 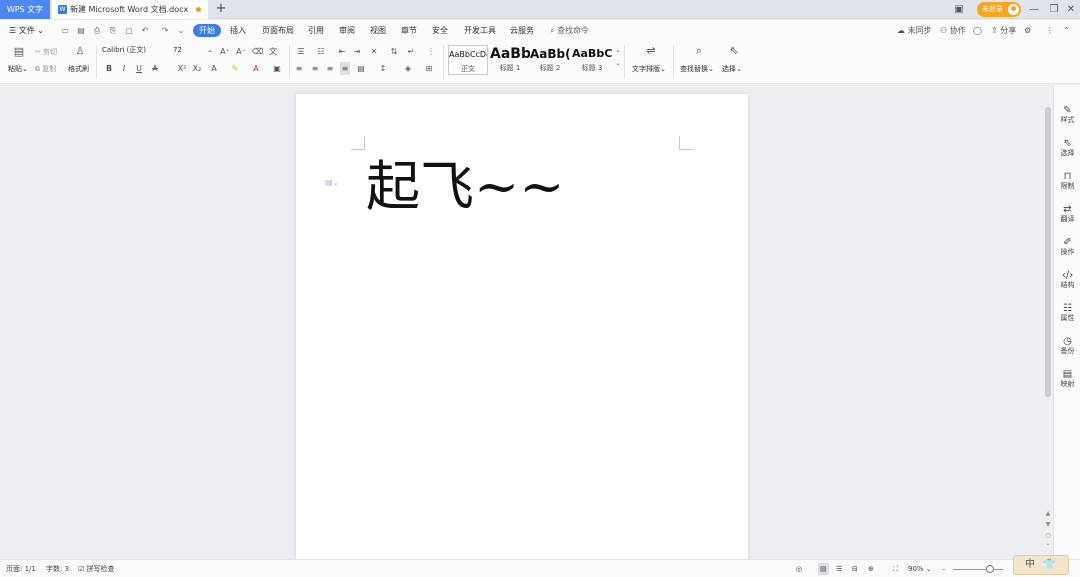 What do you see at coordinates (192, 51) in the screenshot?
I see `font-size-select: 72 ⌄` at bounding box center [192, 51].